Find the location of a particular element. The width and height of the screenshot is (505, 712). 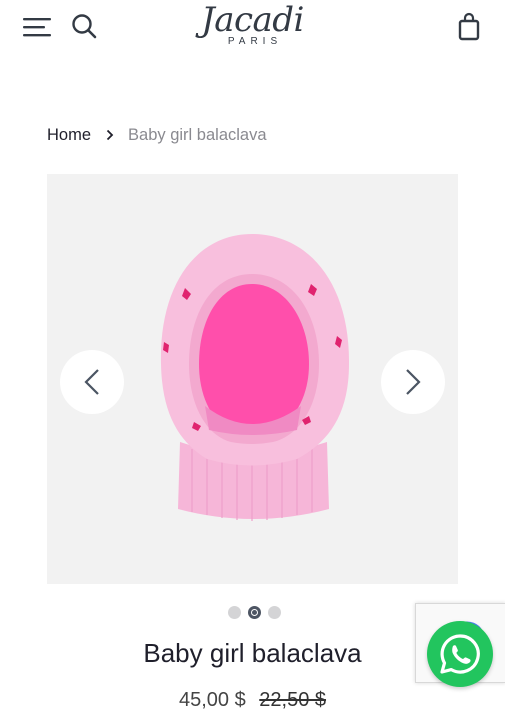

whatsapp-chat-button is located at coordinates (460, 654).